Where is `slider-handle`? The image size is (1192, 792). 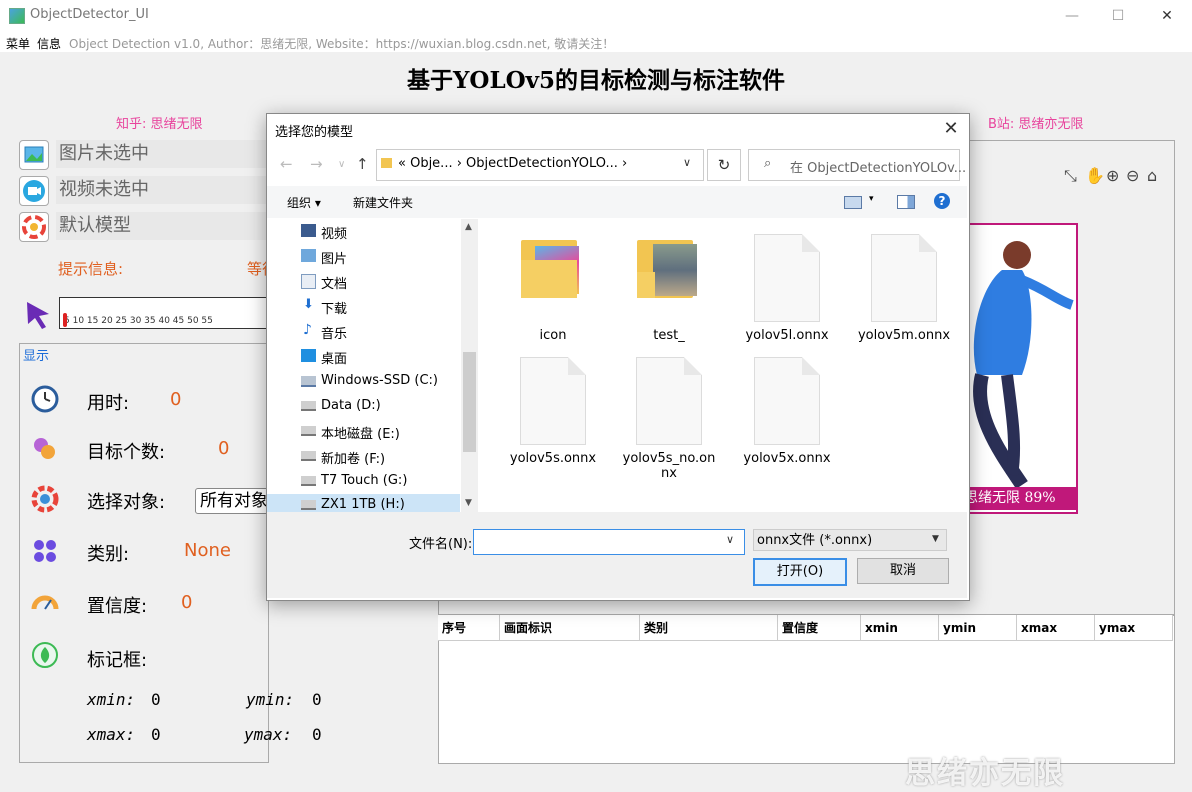
slider-handle is located at coordinates (65, 320).